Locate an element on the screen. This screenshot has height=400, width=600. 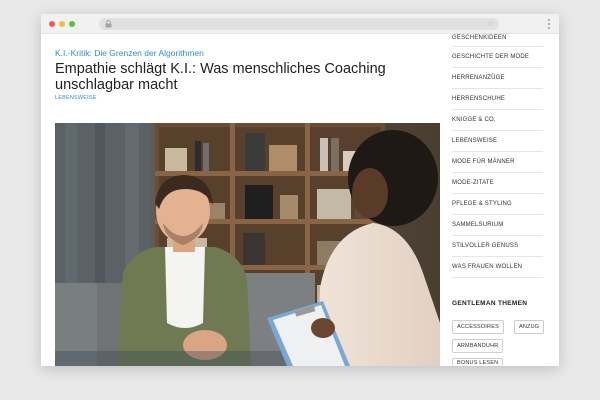
bookmark-star-icon: ☆ is located at coordinates (490, 24).